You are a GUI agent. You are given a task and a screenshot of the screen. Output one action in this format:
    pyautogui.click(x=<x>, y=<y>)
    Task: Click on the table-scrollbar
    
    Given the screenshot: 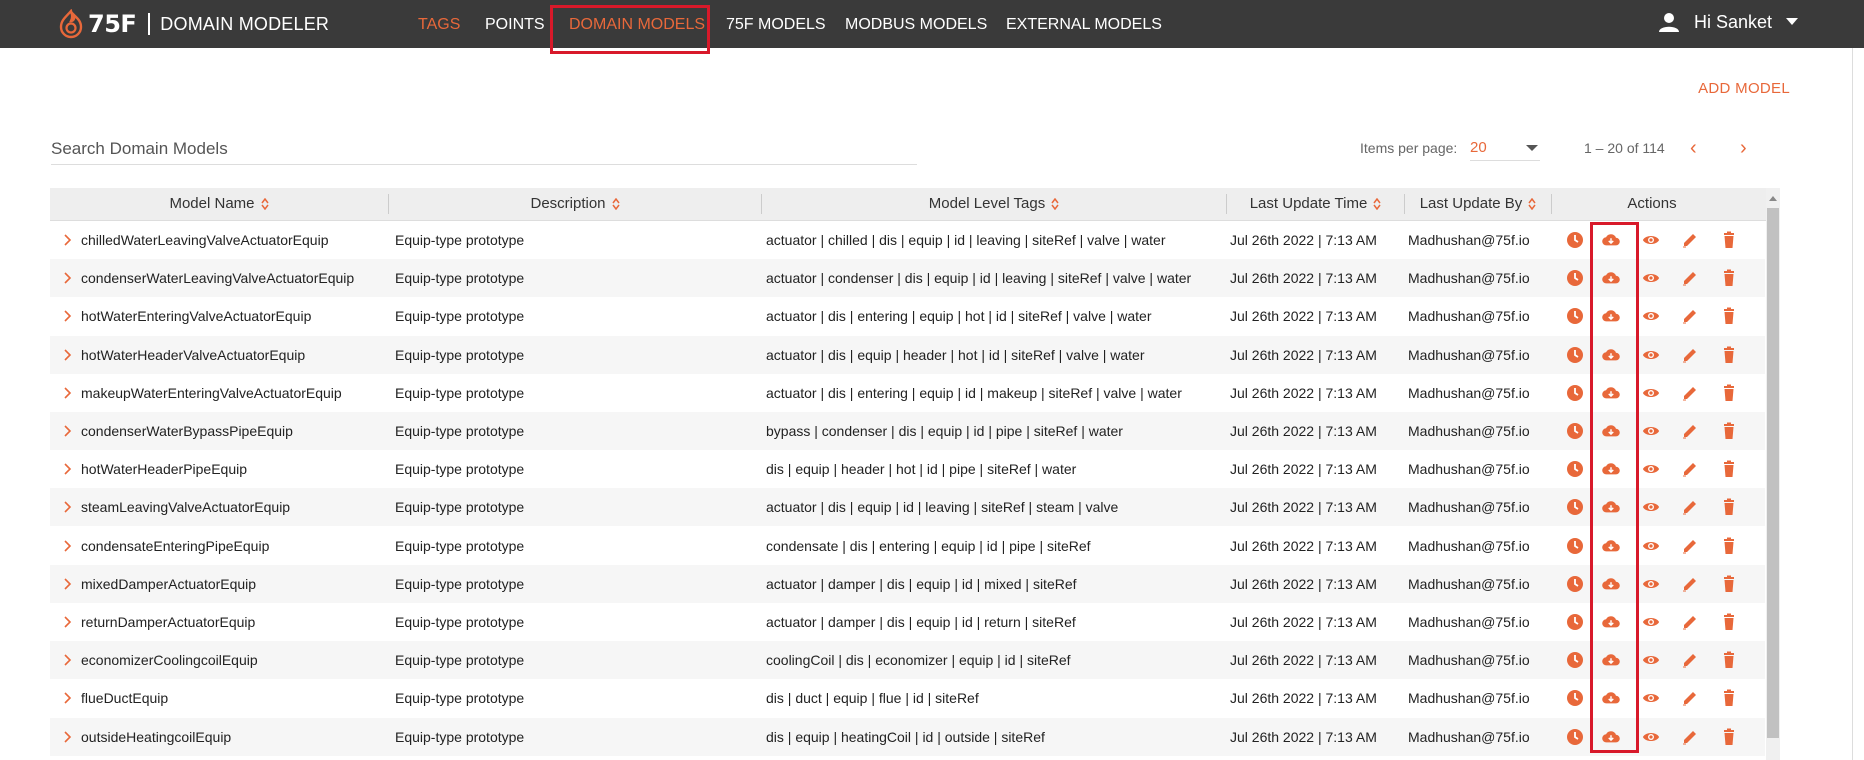 What is the action you would take?
    pyautogui.click(x=1773, y=474)
    